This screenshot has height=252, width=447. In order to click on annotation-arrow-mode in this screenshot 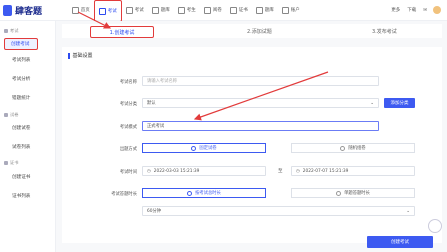, I will do `click(261, 96)`.